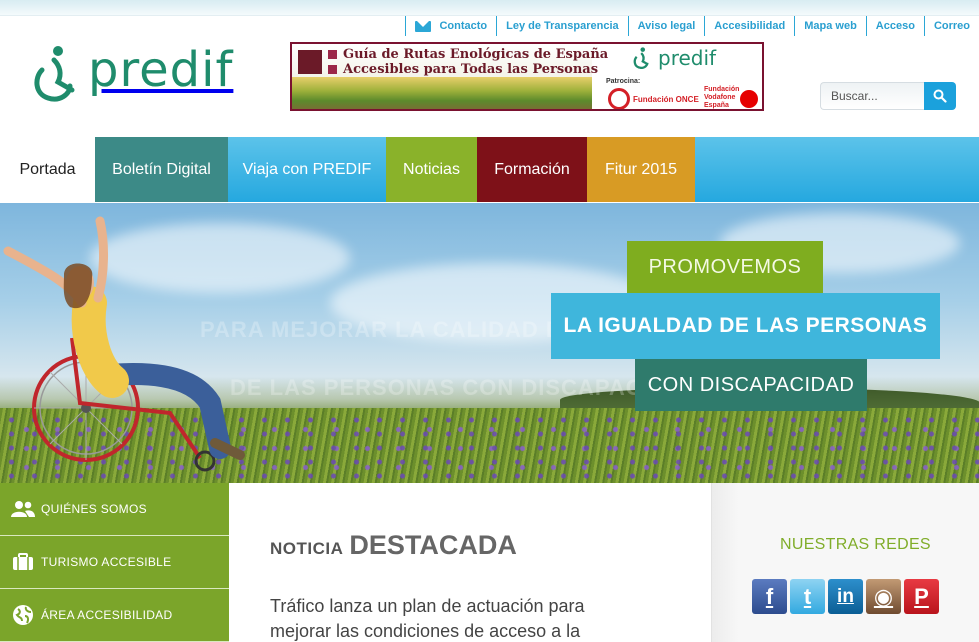  I want to click on hero-tag-discapacidad: CON DISCAPACIDAD, so click(751, 385).